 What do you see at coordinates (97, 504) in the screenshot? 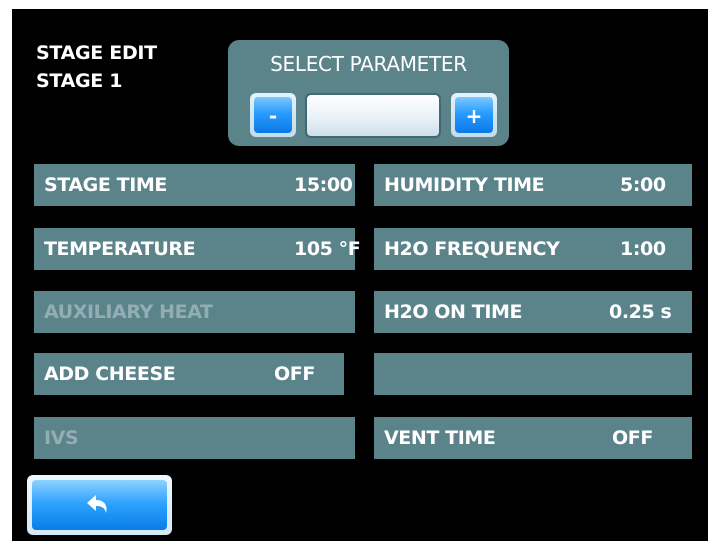
I see `back-arrow-icon` at bounding box center [97, 504].